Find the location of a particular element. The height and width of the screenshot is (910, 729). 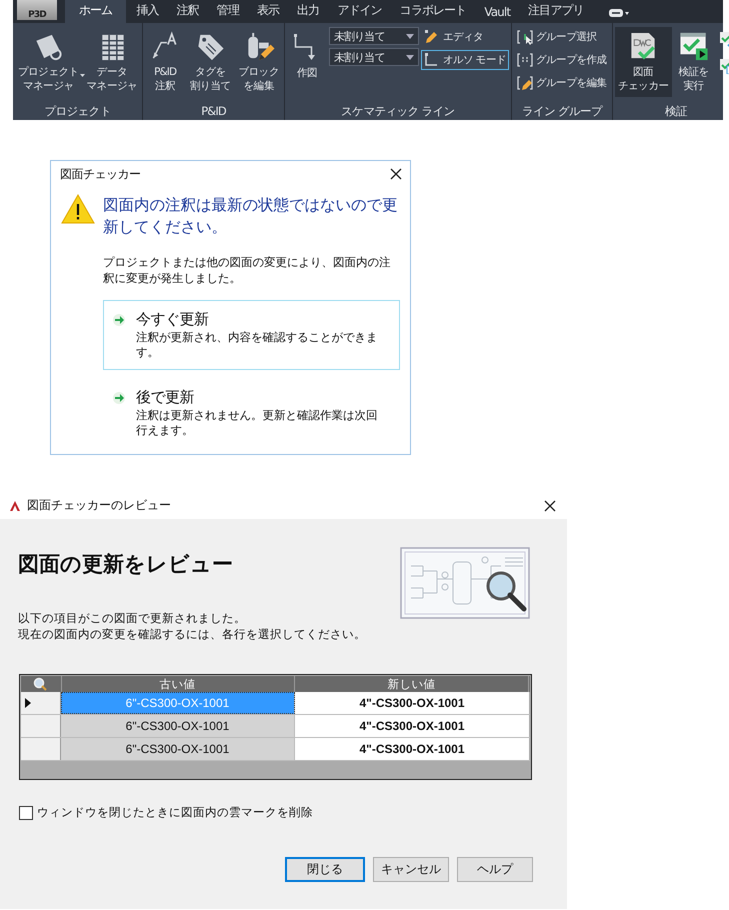

ribbon-button: オルソ モード is located at coordinates (464, 60).